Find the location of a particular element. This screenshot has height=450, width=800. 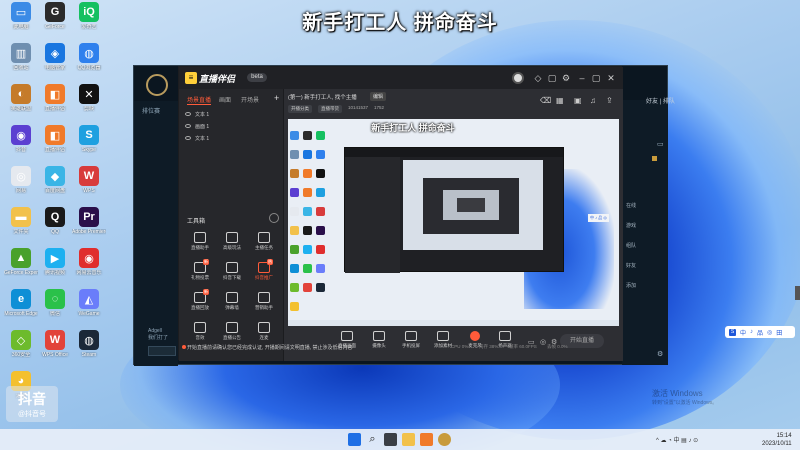

desktop-icon: e Microsoft Edge is located at coordinates (21, 303).